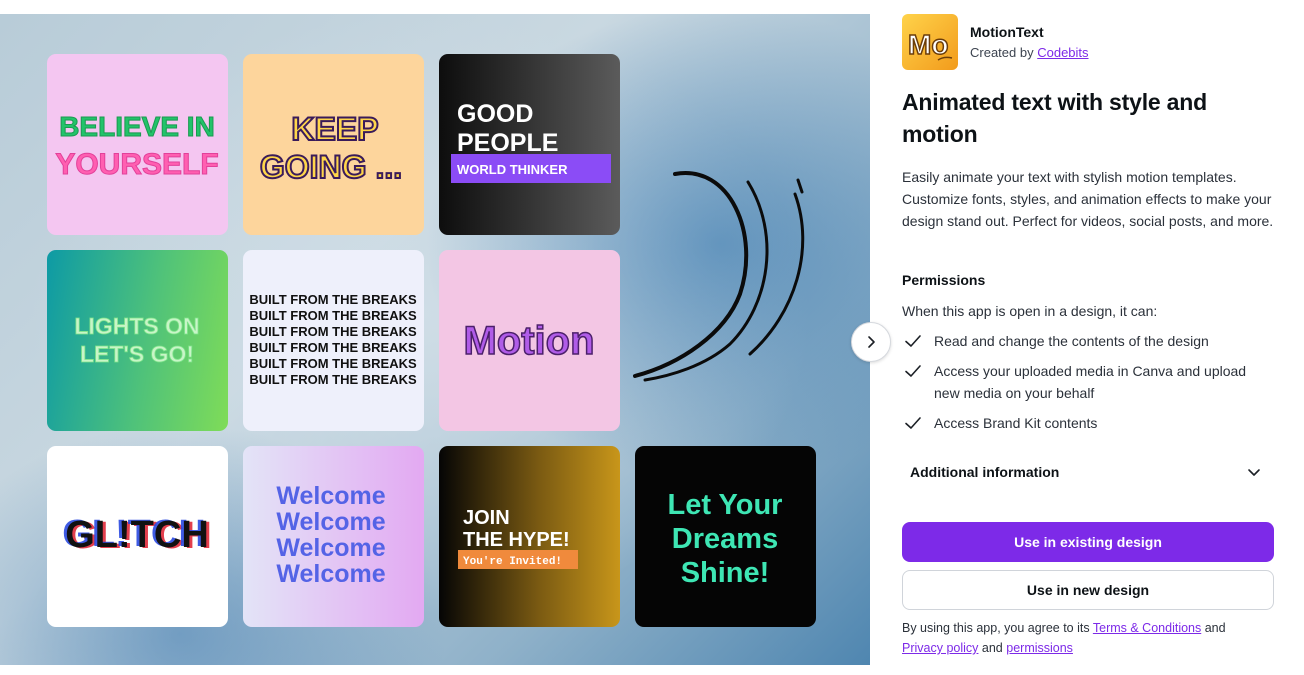 The height and width of the screenshot is (675, 1304). I want to click on privacy-link: Privacy policy, so click(940, 648).